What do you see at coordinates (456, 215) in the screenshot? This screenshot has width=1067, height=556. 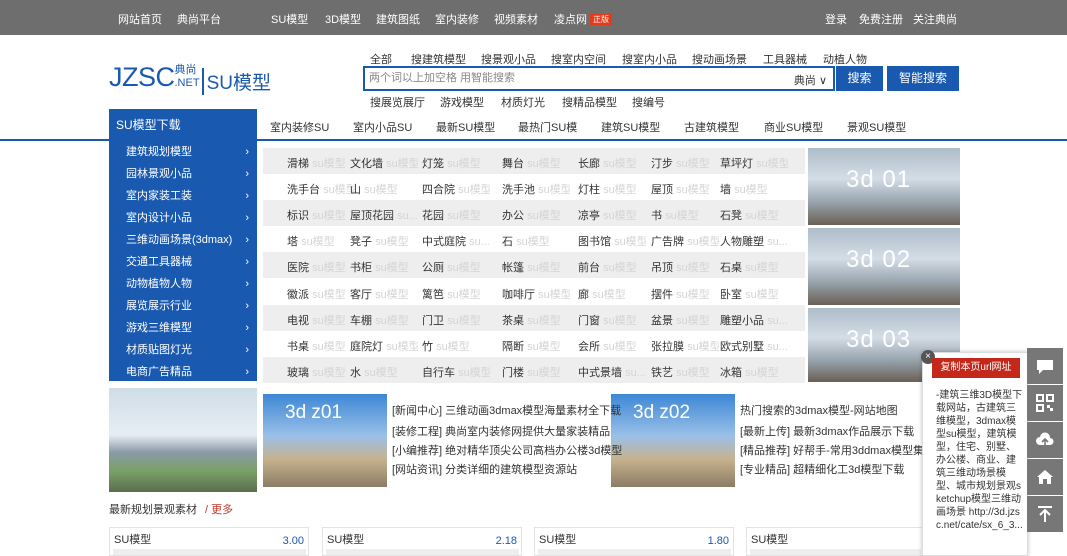 I see `tag-link: 花园 su模型` at bounding box center [456, 215].